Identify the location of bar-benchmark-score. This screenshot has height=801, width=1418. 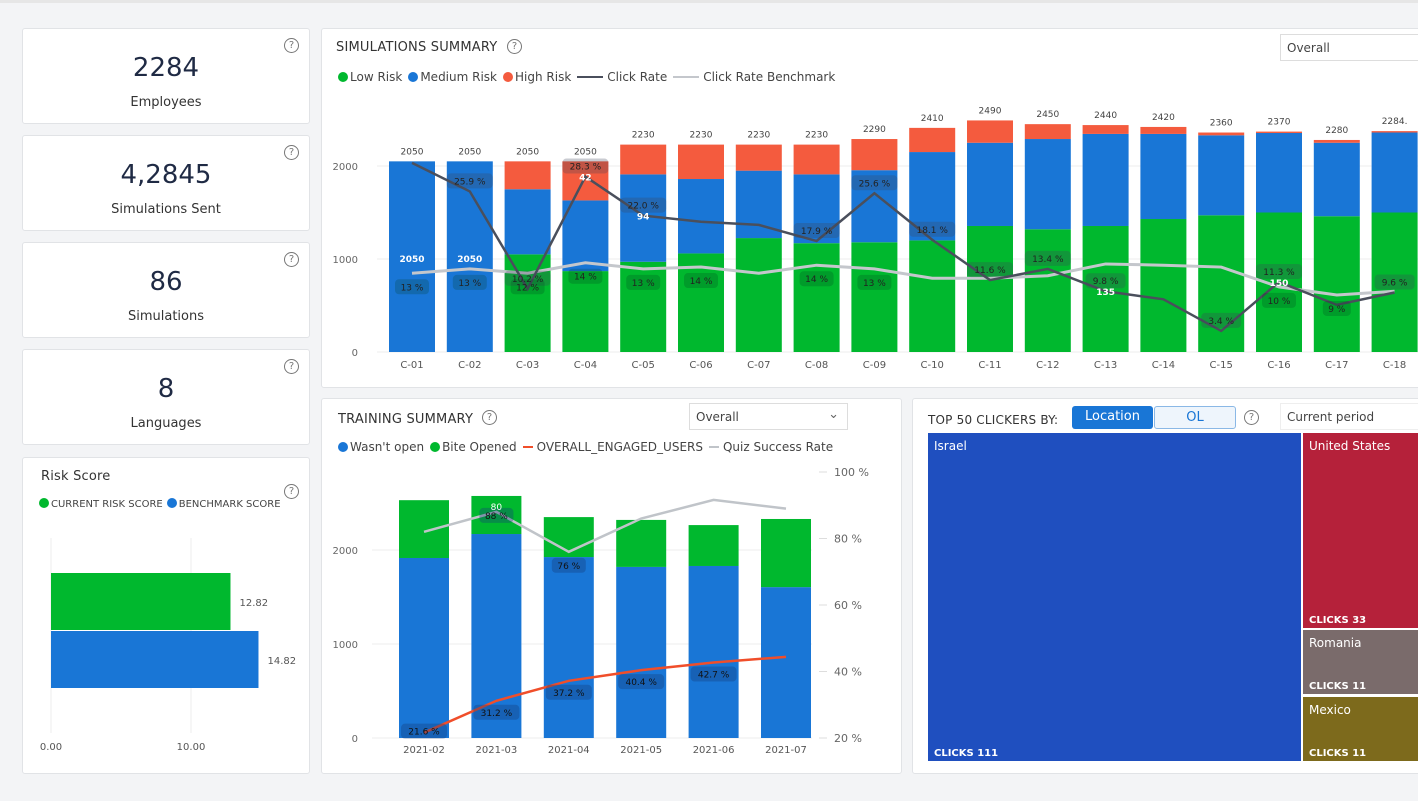
(155, 659).